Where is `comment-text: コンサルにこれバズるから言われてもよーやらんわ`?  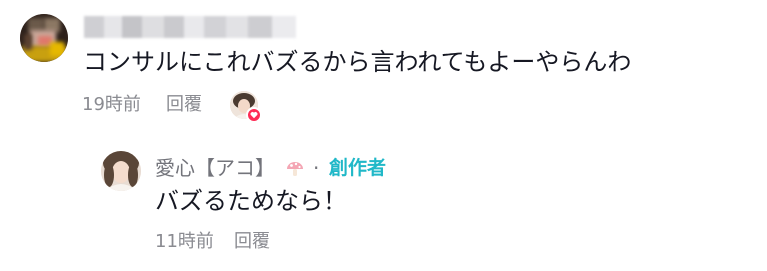 comment-text: コンサルにこれバズるから言われてもよーやらんわ is located at coordinates (357, 62).